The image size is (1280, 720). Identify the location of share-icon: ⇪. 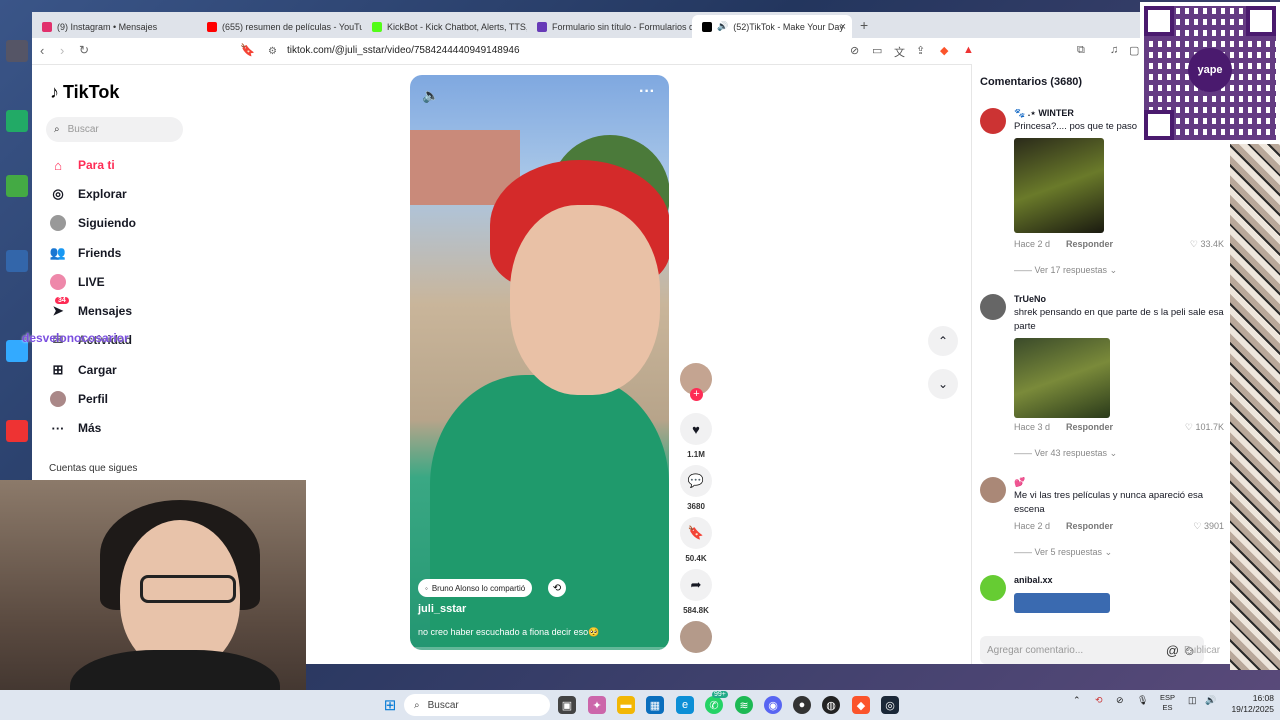
(920, 50).